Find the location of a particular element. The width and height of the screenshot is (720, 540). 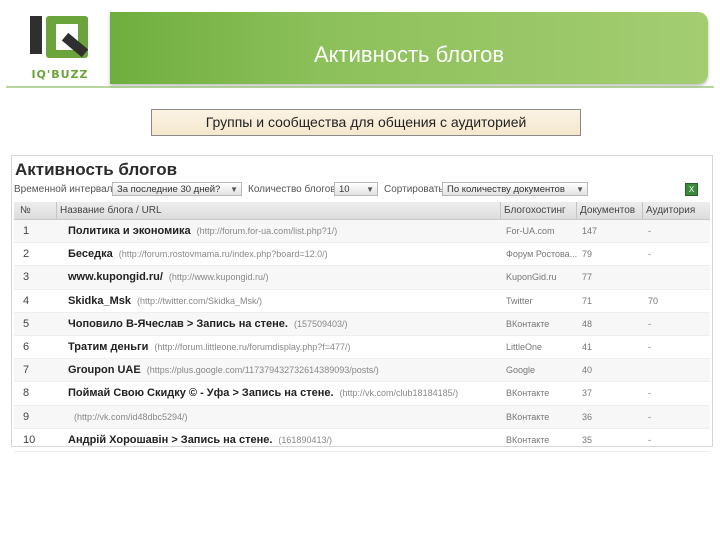

interval-label: Временной интервал is located at coordinates (63, 189).